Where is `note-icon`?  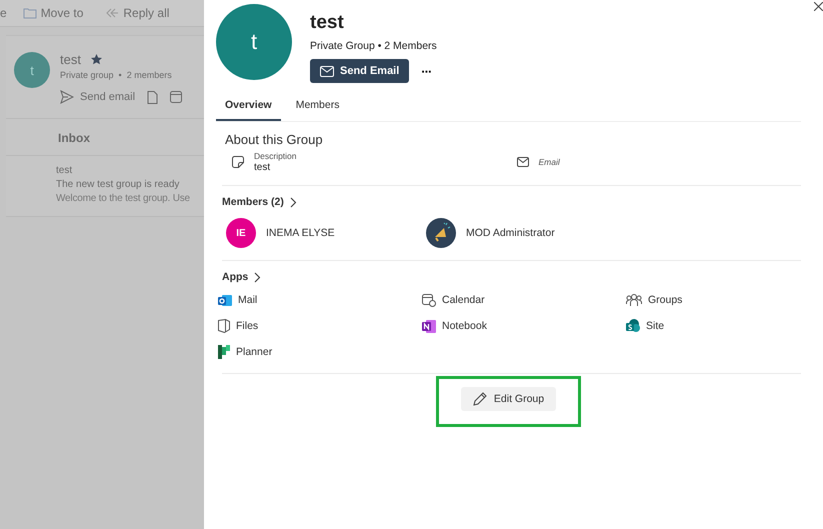
note-icon is located at coordinates (238, 162).